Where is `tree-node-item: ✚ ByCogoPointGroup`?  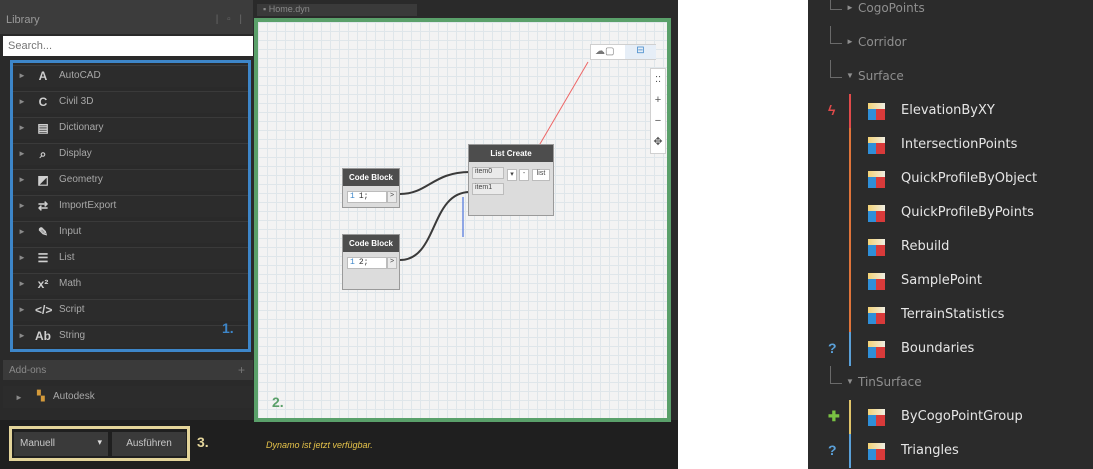
tree-node-item: ✚ ByCogoPointGroup is located at coordinates (950, 417).